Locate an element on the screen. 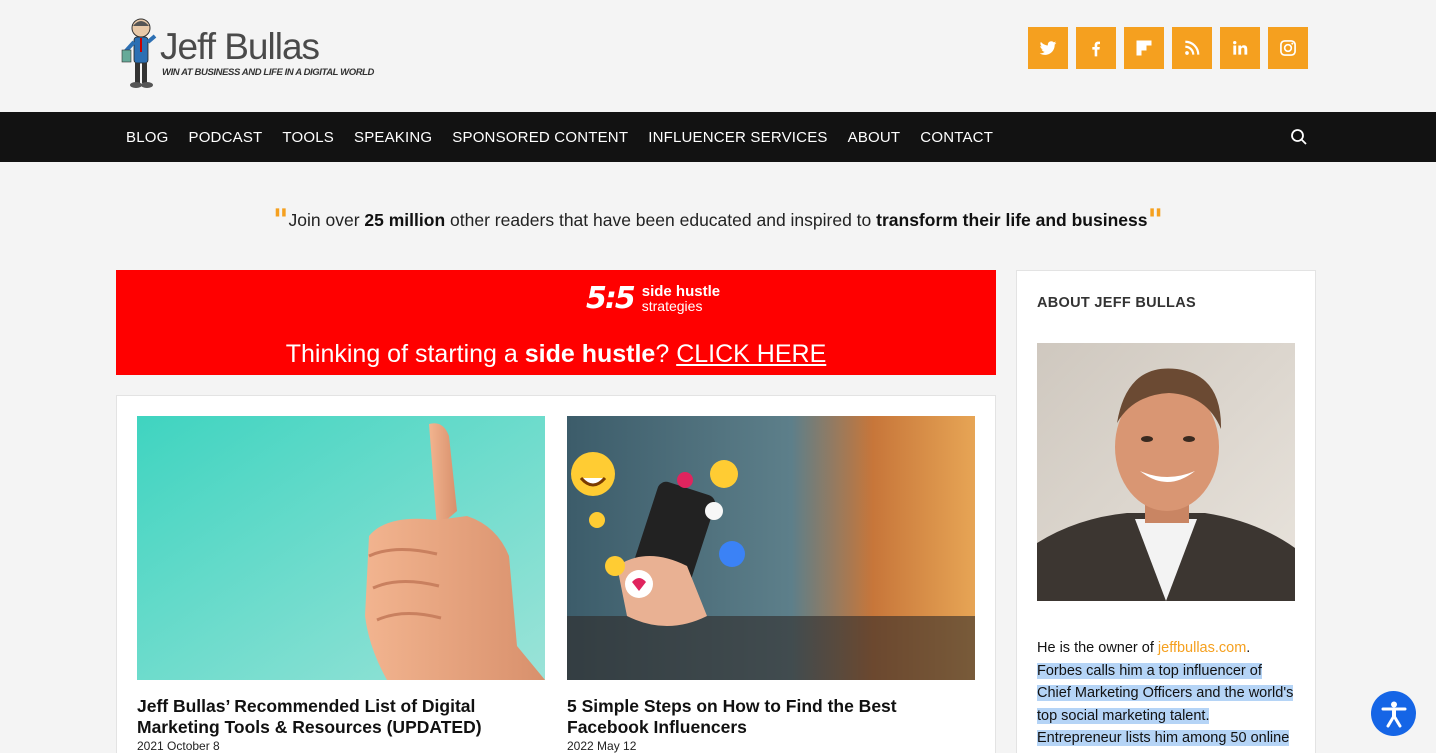 The height and width of the screenshot is (753, 1436). flipboard-button is located at coordinates (1144, 48).